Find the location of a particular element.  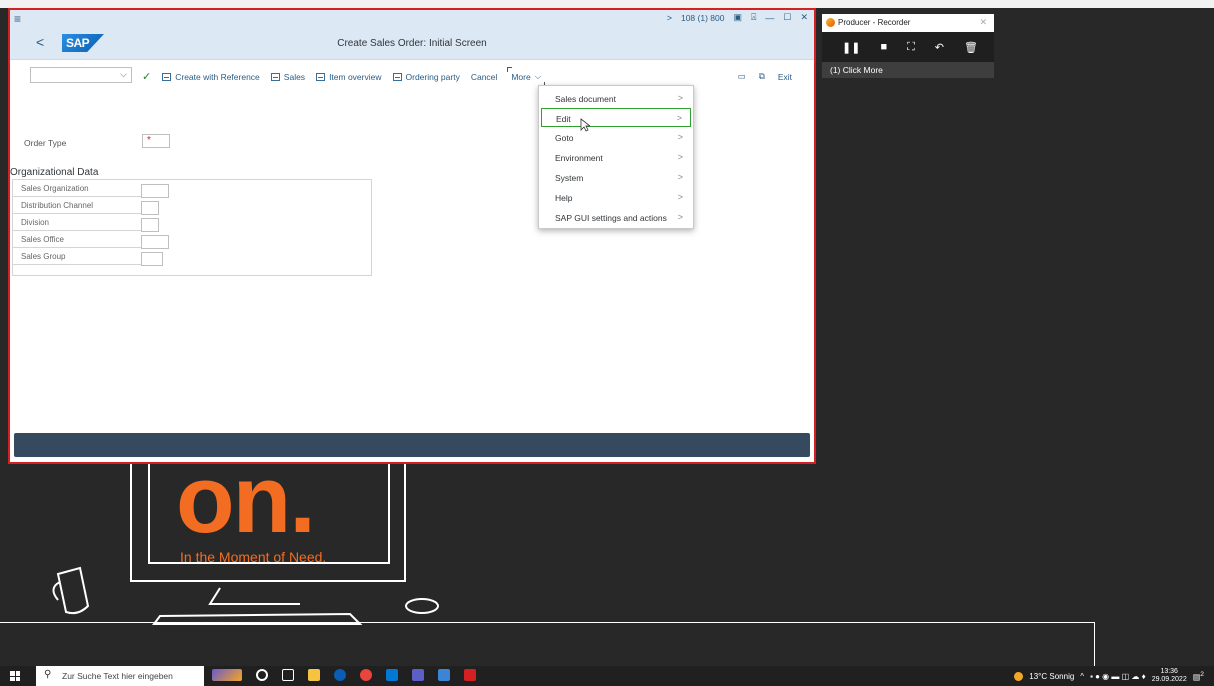

edge-icon is located at coordinates (340, 675).